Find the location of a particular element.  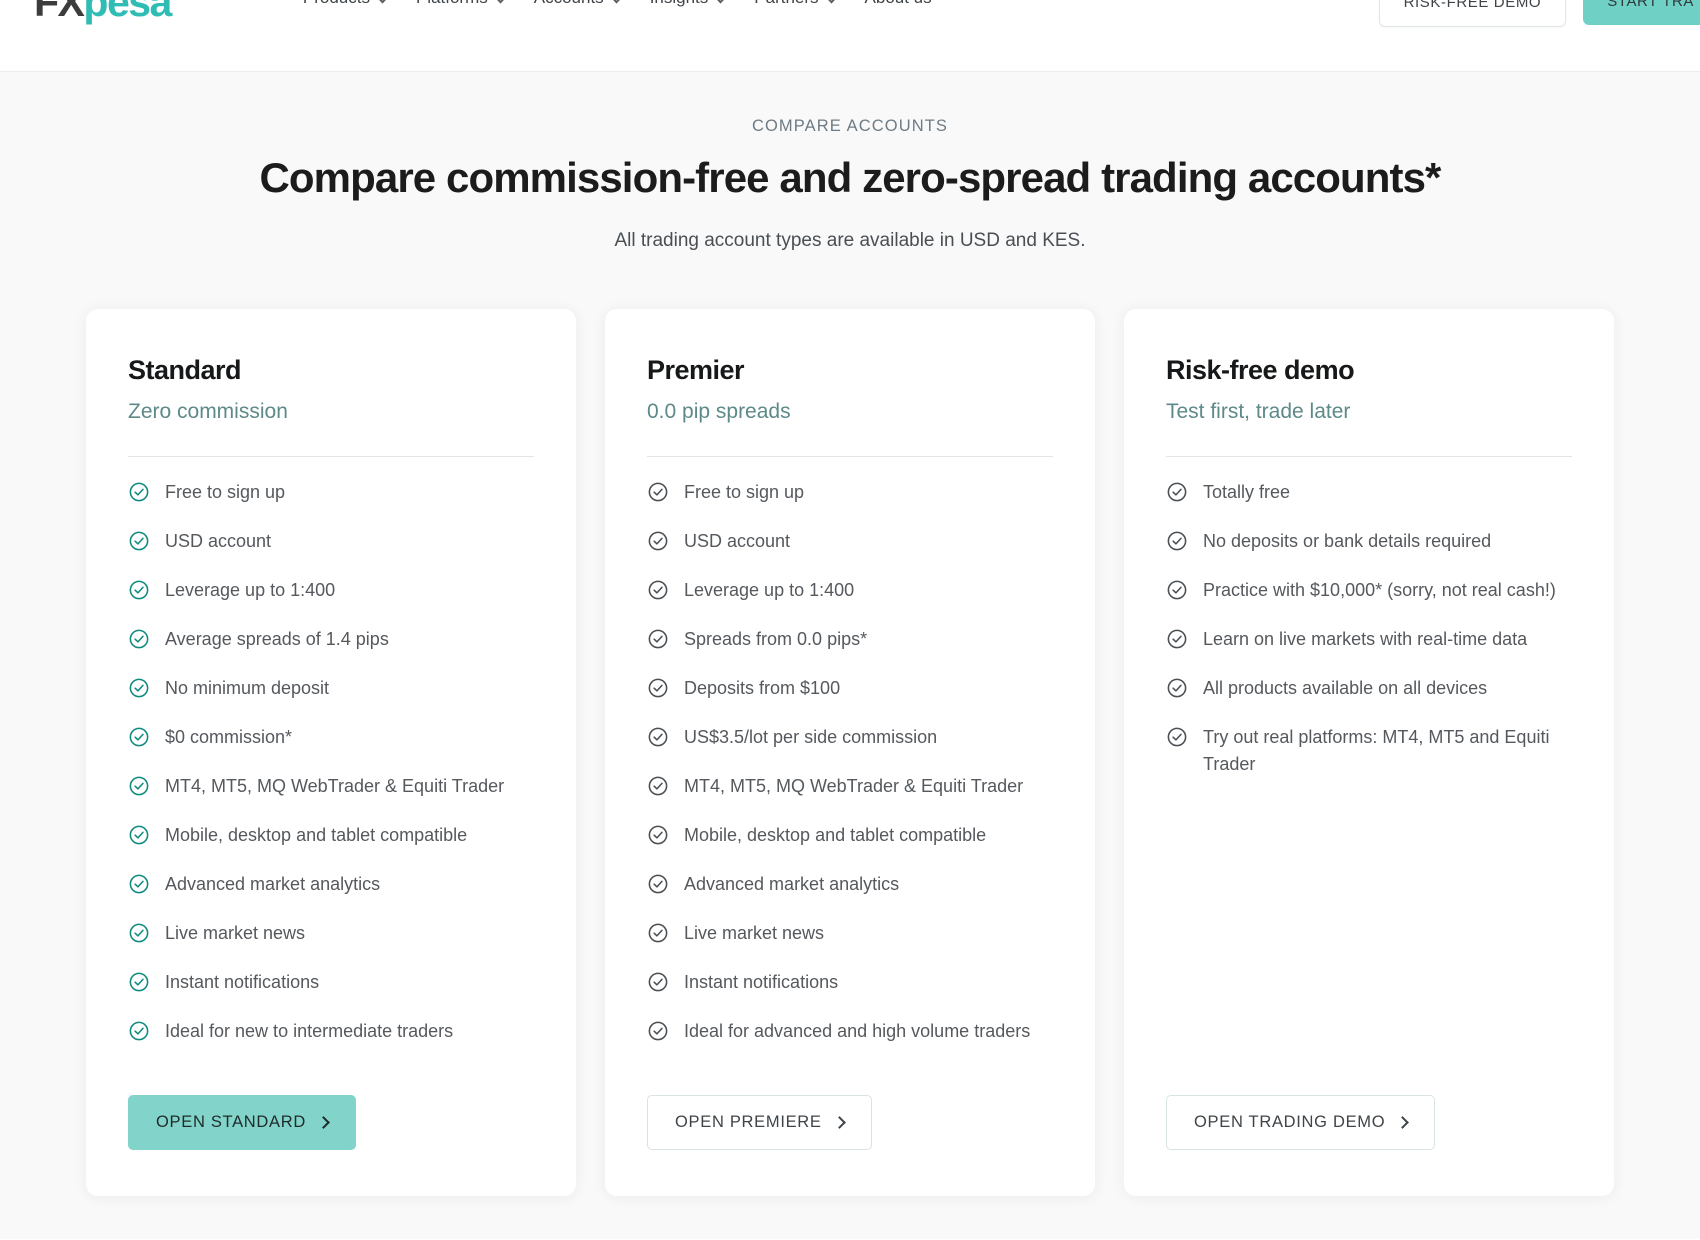

nav-item-label: Platforms is located at coordinates (452, 4).